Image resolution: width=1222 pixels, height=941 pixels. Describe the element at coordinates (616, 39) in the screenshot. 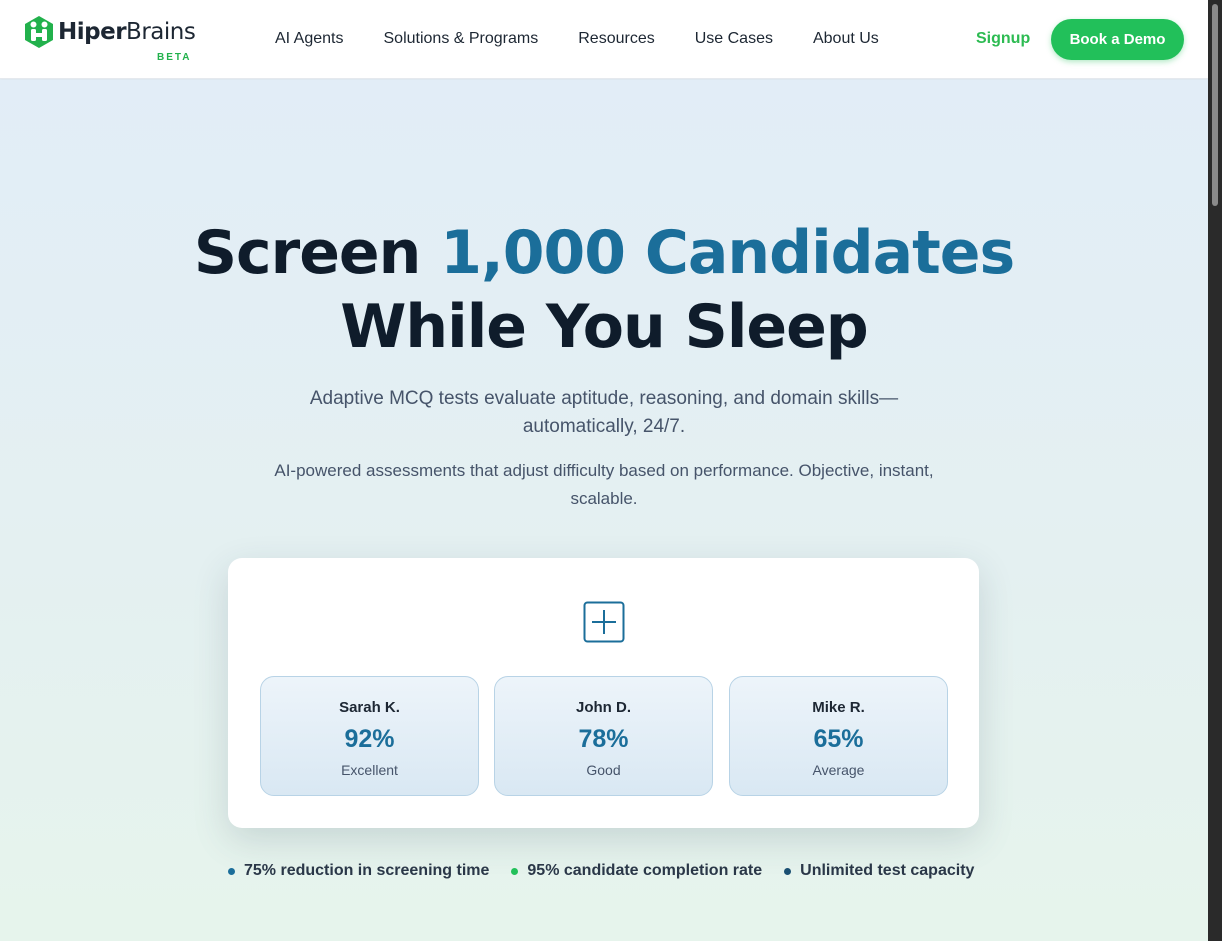

I see `nav-resources: Resources` at that location.